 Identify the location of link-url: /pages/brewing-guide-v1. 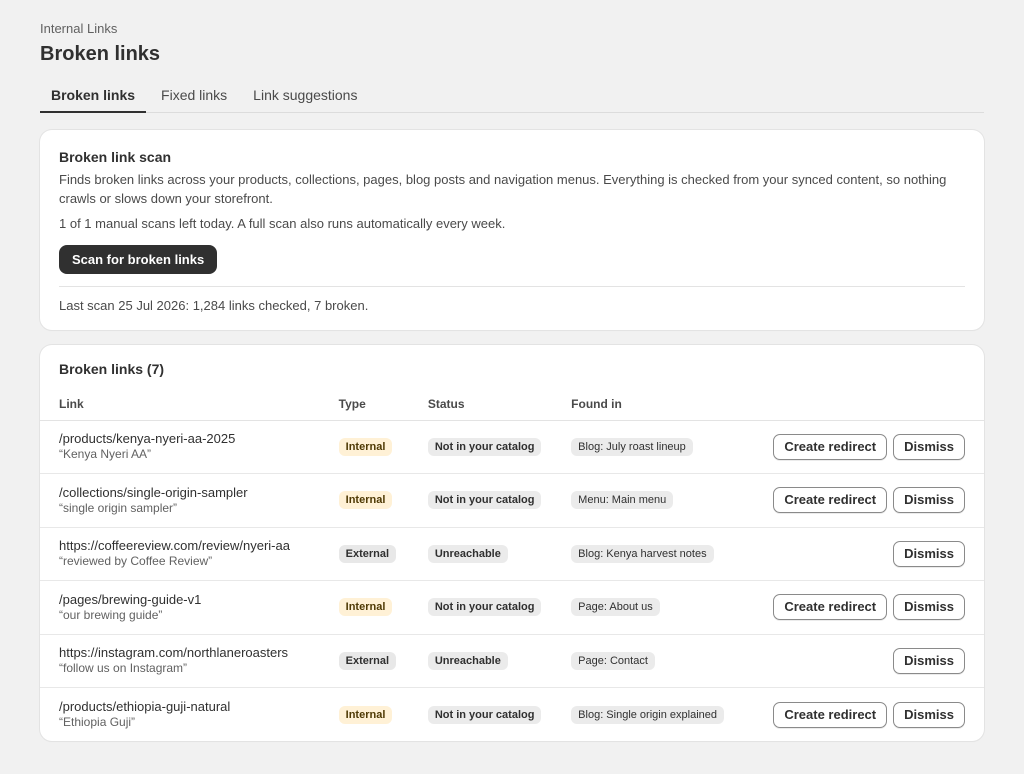
(199, 600).